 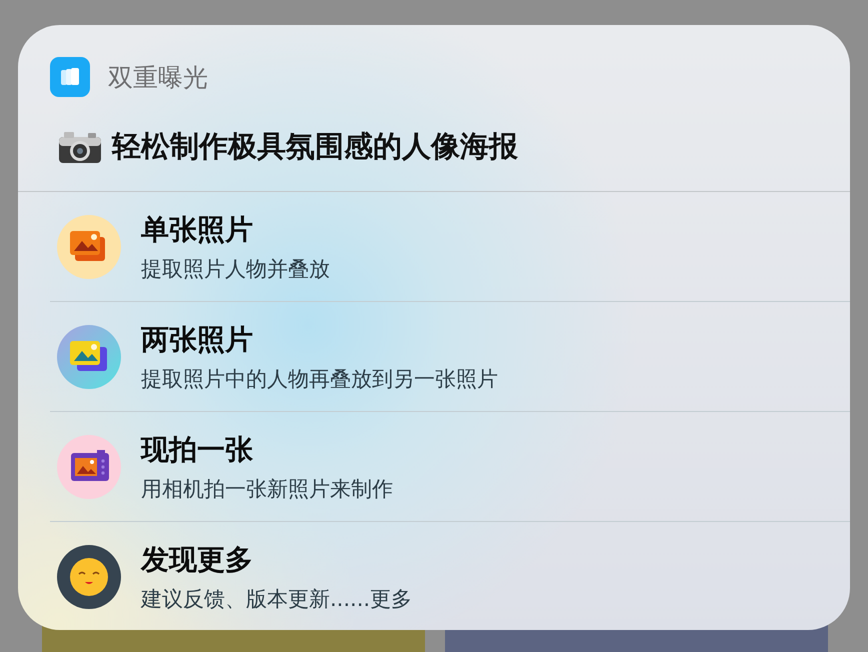 What do you see at coordinates (267, 489) in the screenshot?
I see `item-subtitle: 用相机拍一张新照片来制作` at bounding box center [267, 489].